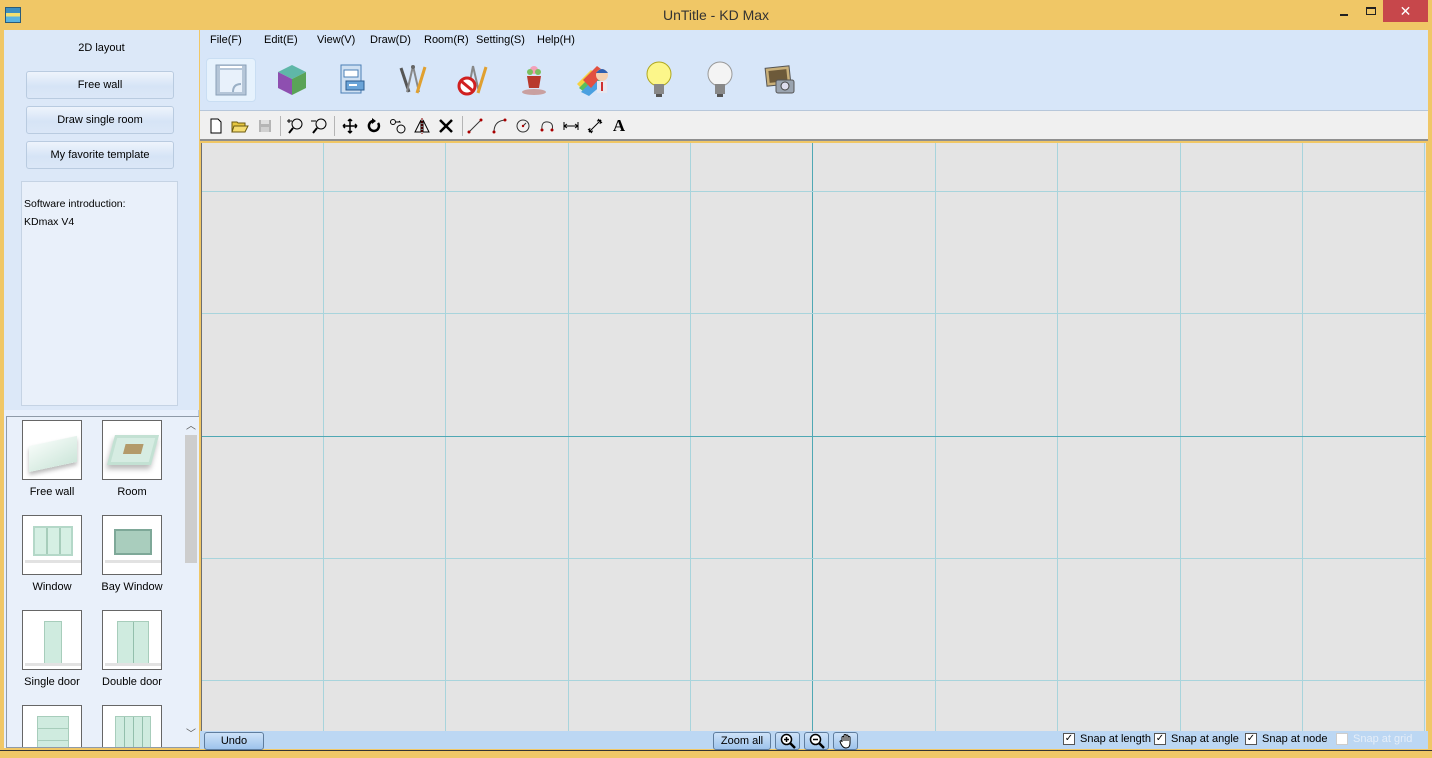  What do you see at coordinates (523, 126) in the screenshot?
I see `circle-tool-button` at bounding box center [523, 126].